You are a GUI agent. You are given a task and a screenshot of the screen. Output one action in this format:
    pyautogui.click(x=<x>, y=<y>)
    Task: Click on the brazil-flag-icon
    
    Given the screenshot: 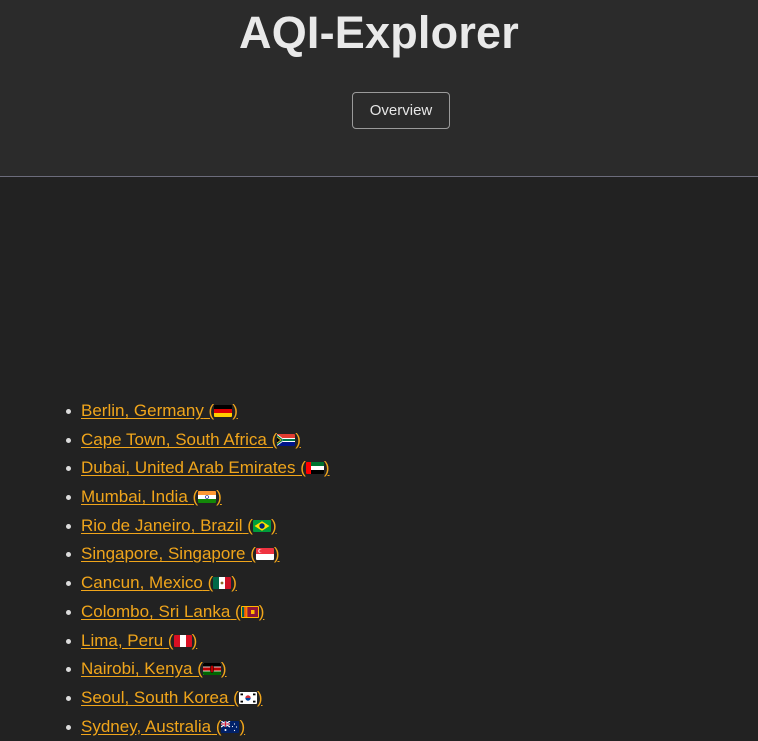 What is the action you would take?
    pyautogui.click(x=261, y=525)
    